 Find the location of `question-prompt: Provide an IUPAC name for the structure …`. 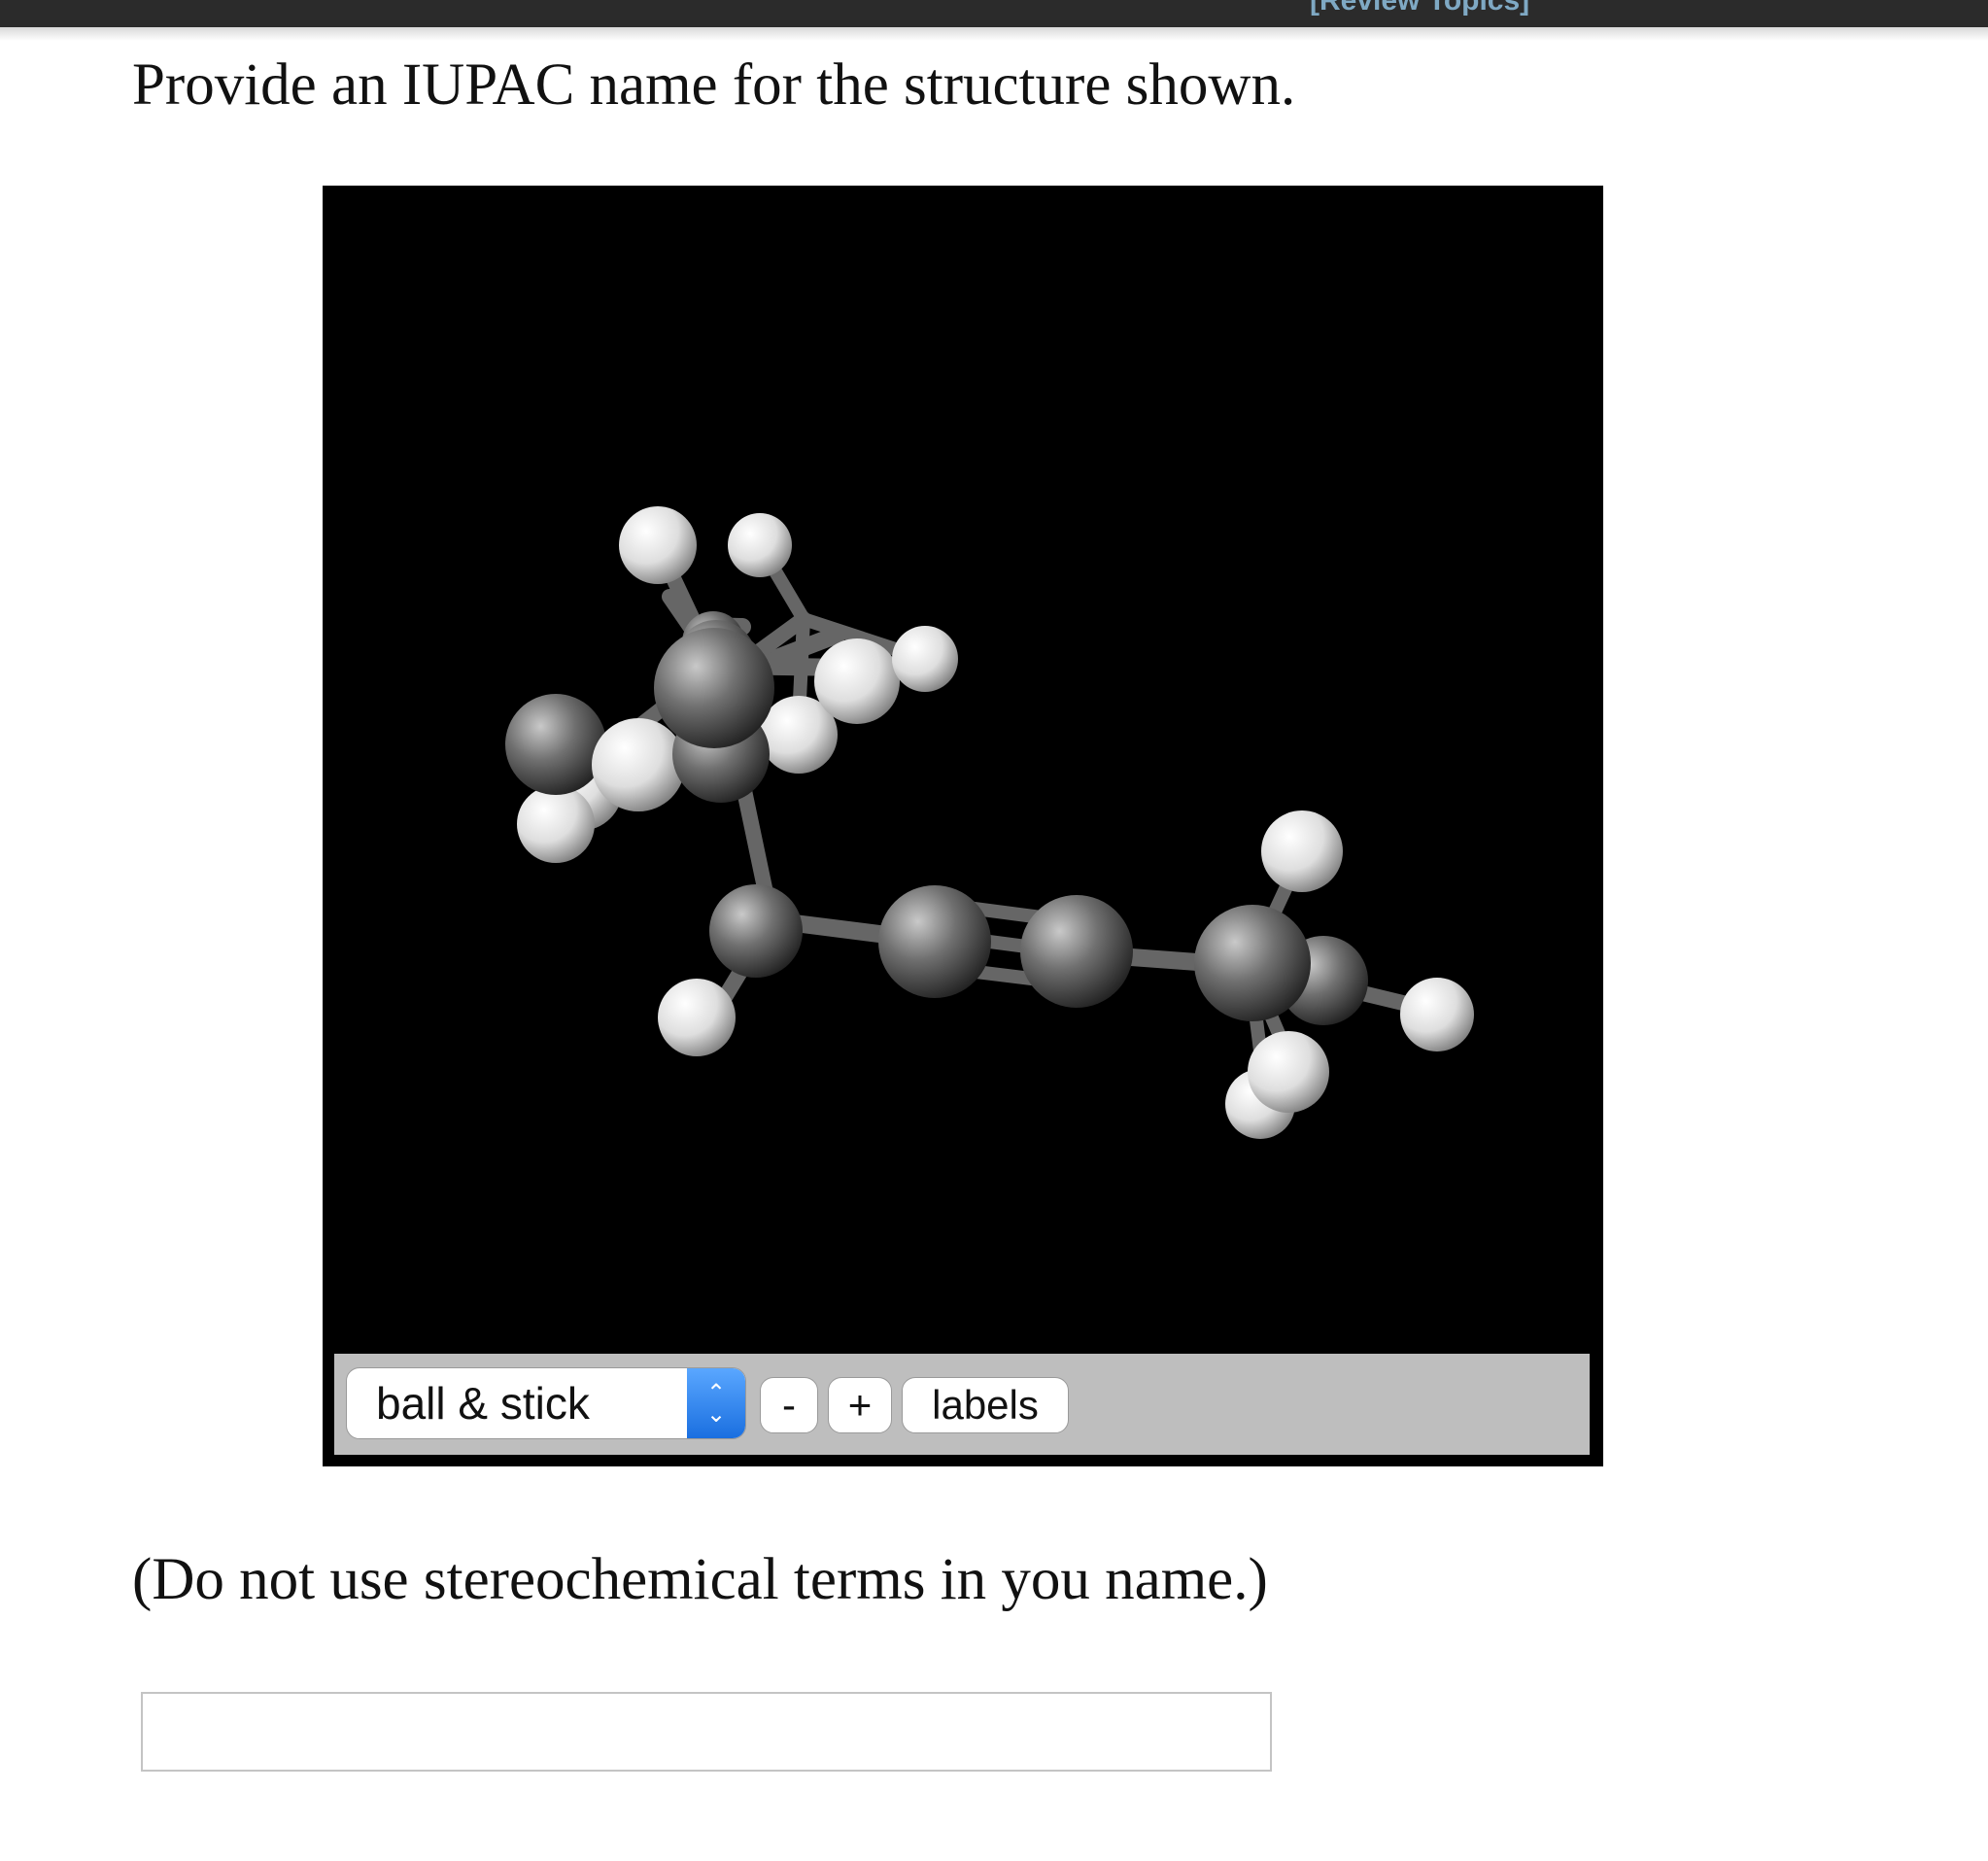

question-prompt: Provide an IUPAC name for the structure … is located at coordinates (714, 85).